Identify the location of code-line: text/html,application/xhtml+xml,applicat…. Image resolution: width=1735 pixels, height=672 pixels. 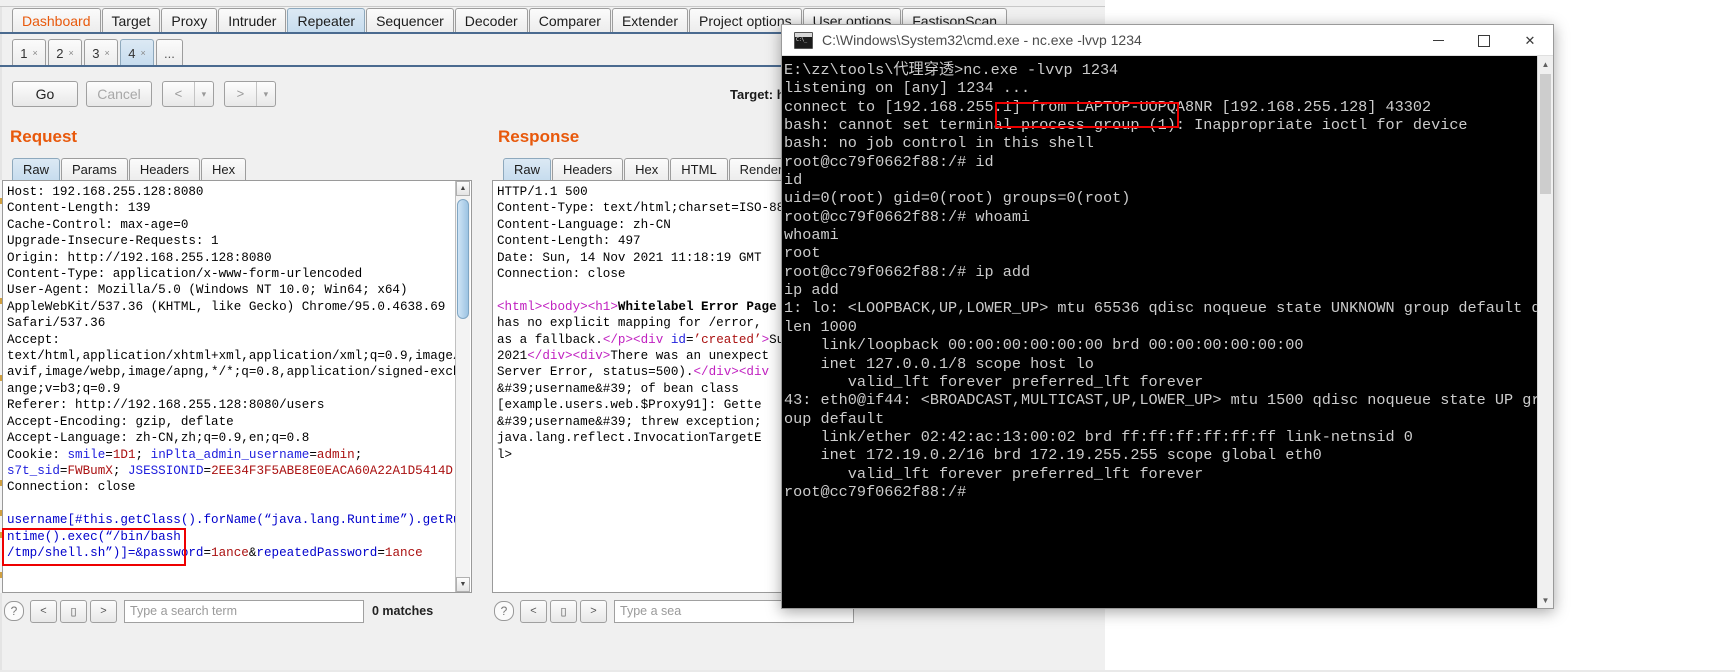
(233, 356).